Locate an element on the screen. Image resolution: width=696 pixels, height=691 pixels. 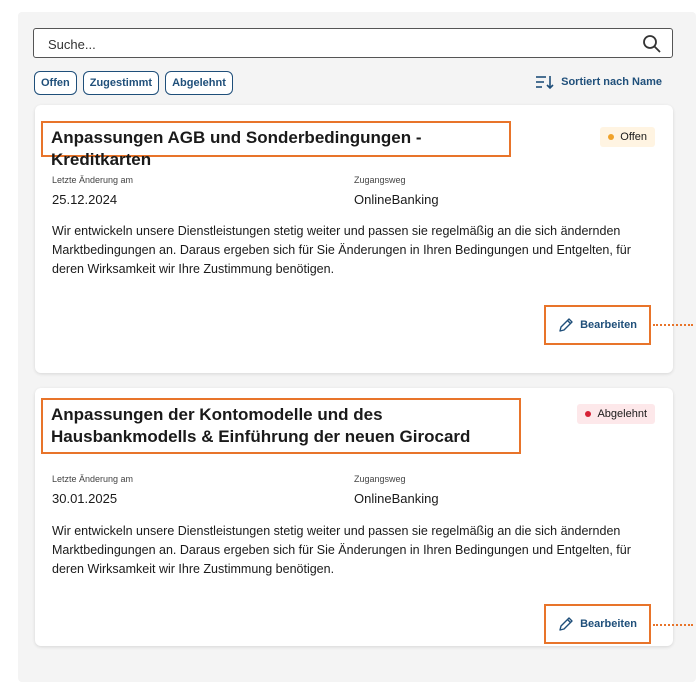
search-icon is located at coordinates (652, 44).